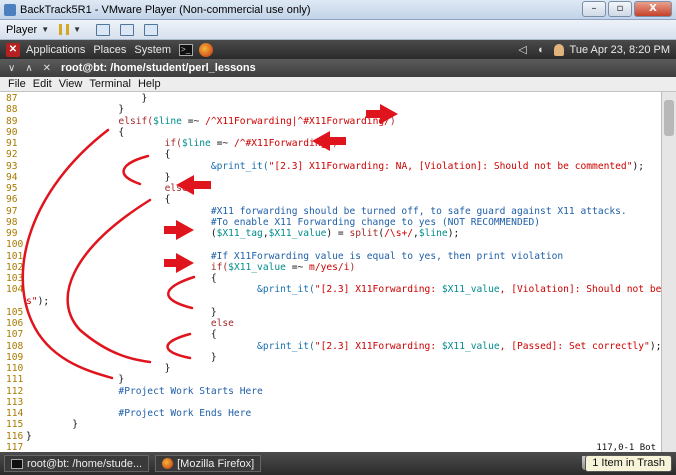  What do you see at coordinates (15, 267) in the screenshot?
I see `line-number: 102` at bounding box center [15, 267].